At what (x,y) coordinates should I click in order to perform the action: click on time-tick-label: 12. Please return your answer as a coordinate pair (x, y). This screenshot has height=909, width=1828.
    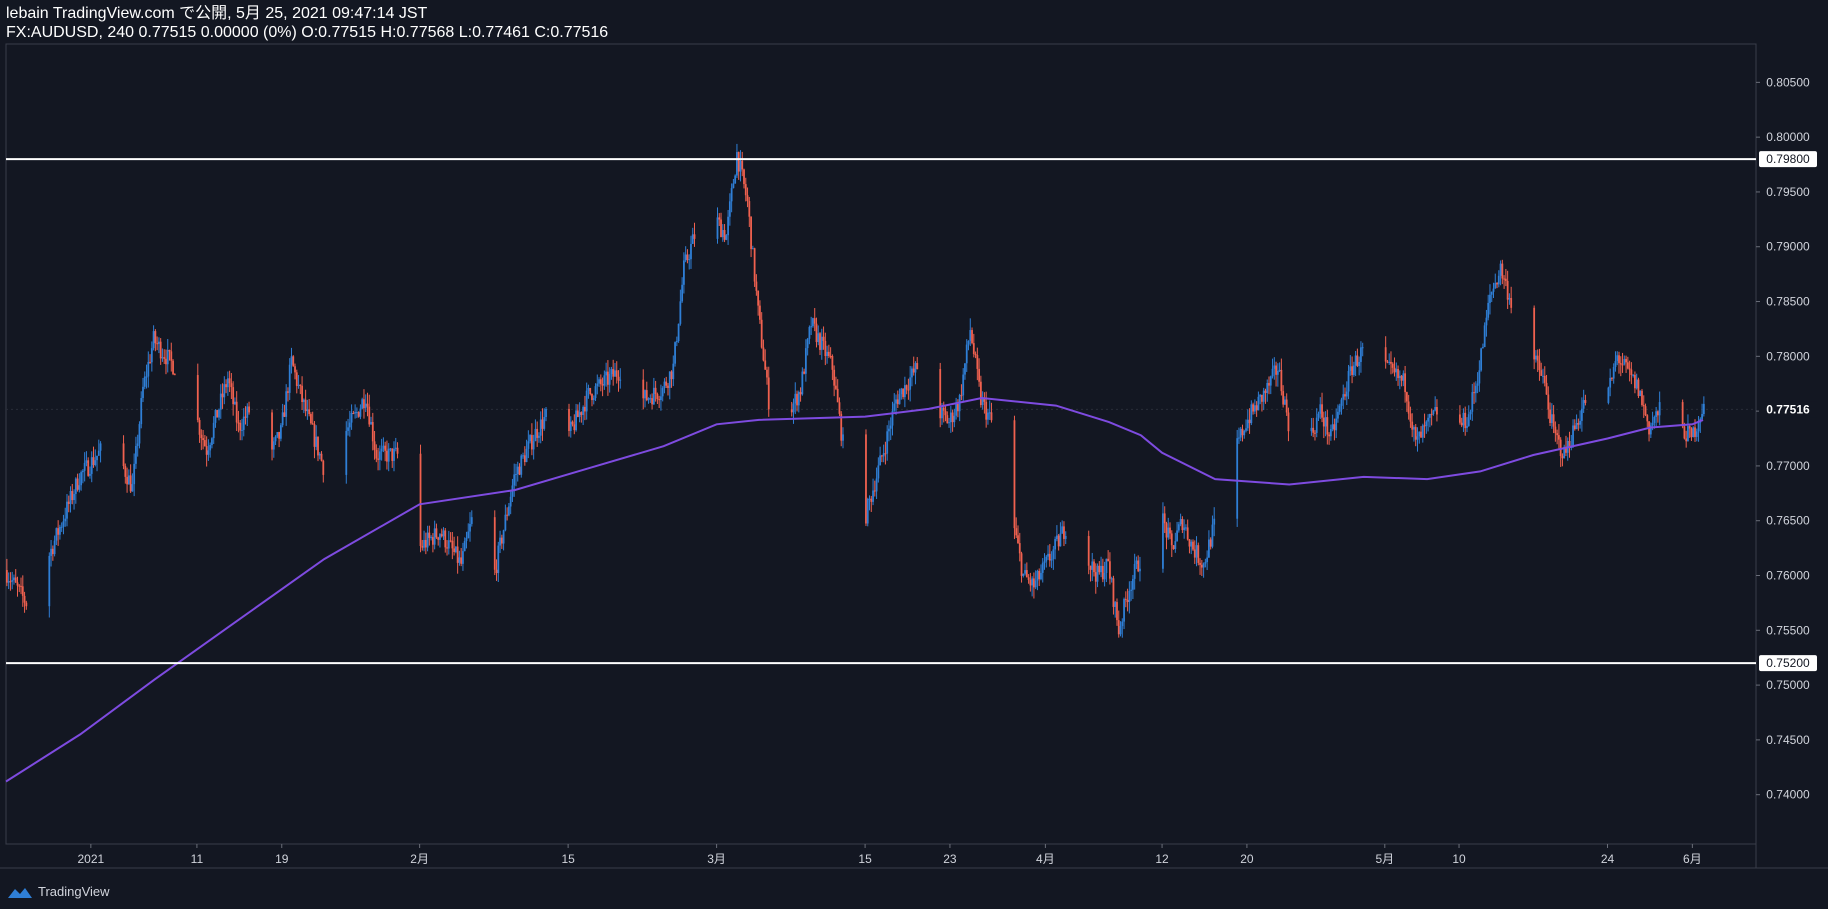
    Looking at the image, I should click on (1162, 859).